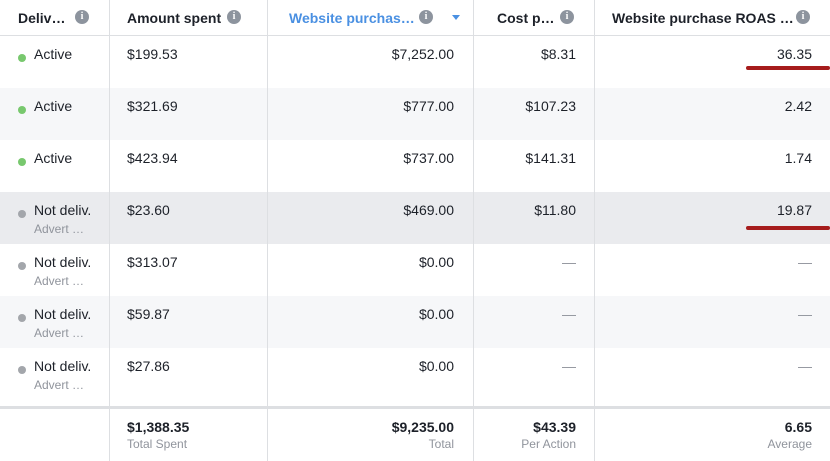 Image resolution: width=830 pixels, height=461 pixels. I want to click on amount-spent-value: $27.86, so click(148, 366).